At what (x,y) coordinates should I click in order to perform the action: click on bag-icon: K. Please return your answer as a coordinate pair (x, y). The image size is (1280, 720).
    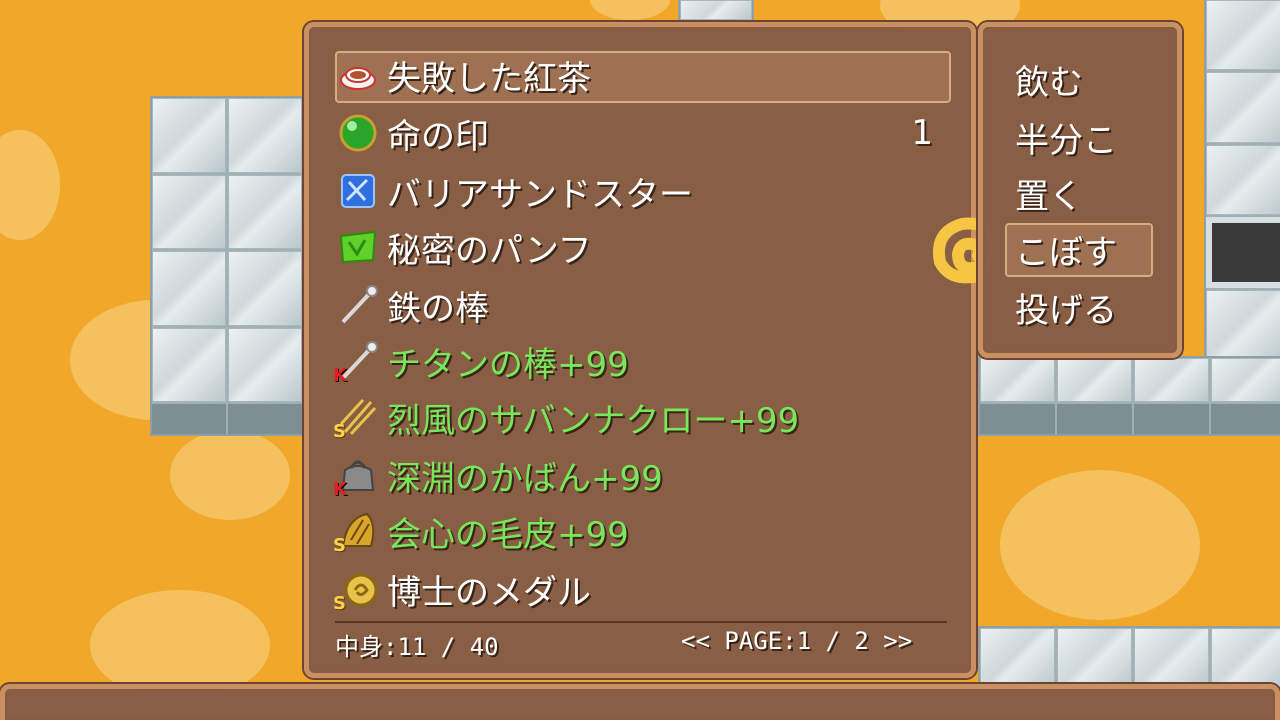
    Looking at the image, I should click on (356, 477).